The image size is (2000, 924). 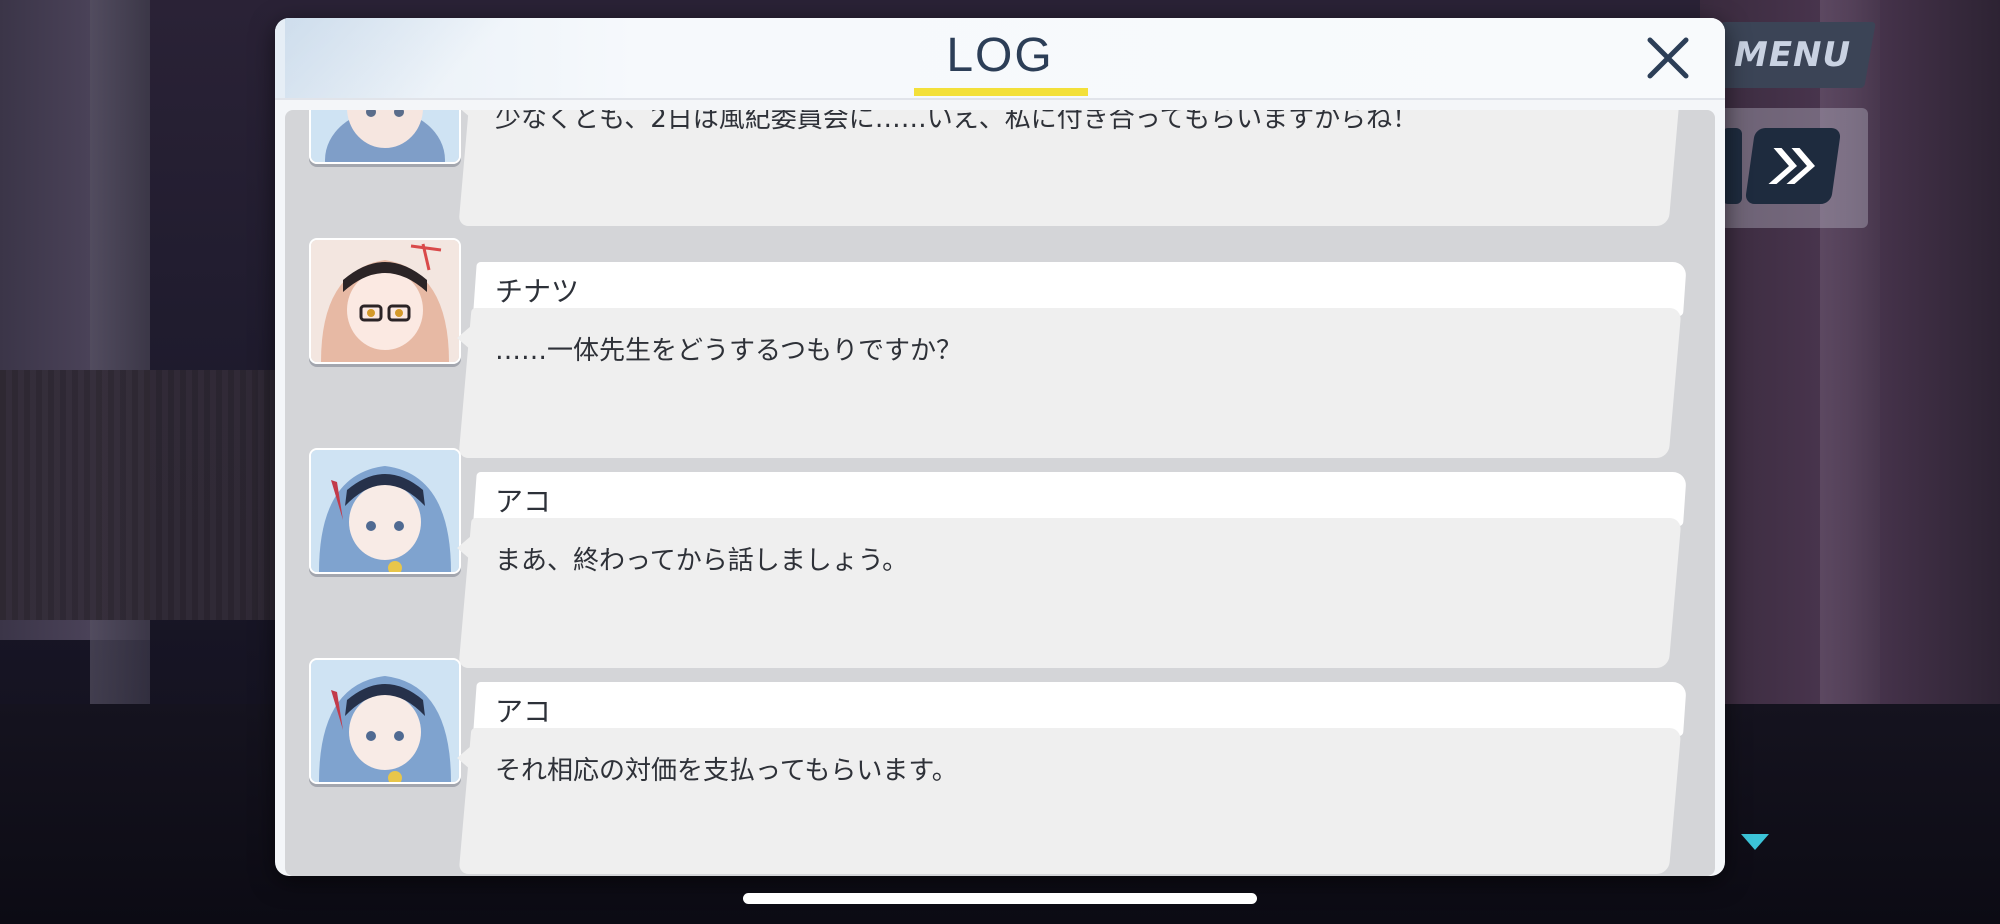 I want to click on speaker-name: チナツ, so click(x=537, y=291).